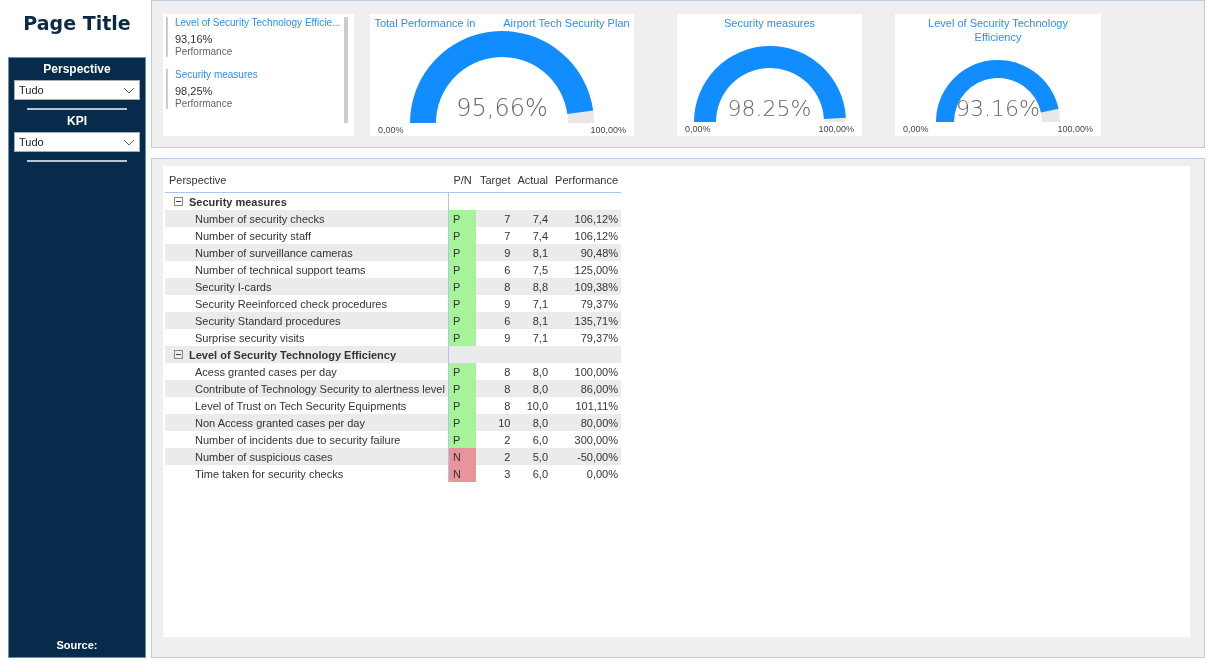  What do you see at coordinates (268, 320) in the screenshot?
I see `row-label: Security Standard procedures` at bounding box center [268, 320].